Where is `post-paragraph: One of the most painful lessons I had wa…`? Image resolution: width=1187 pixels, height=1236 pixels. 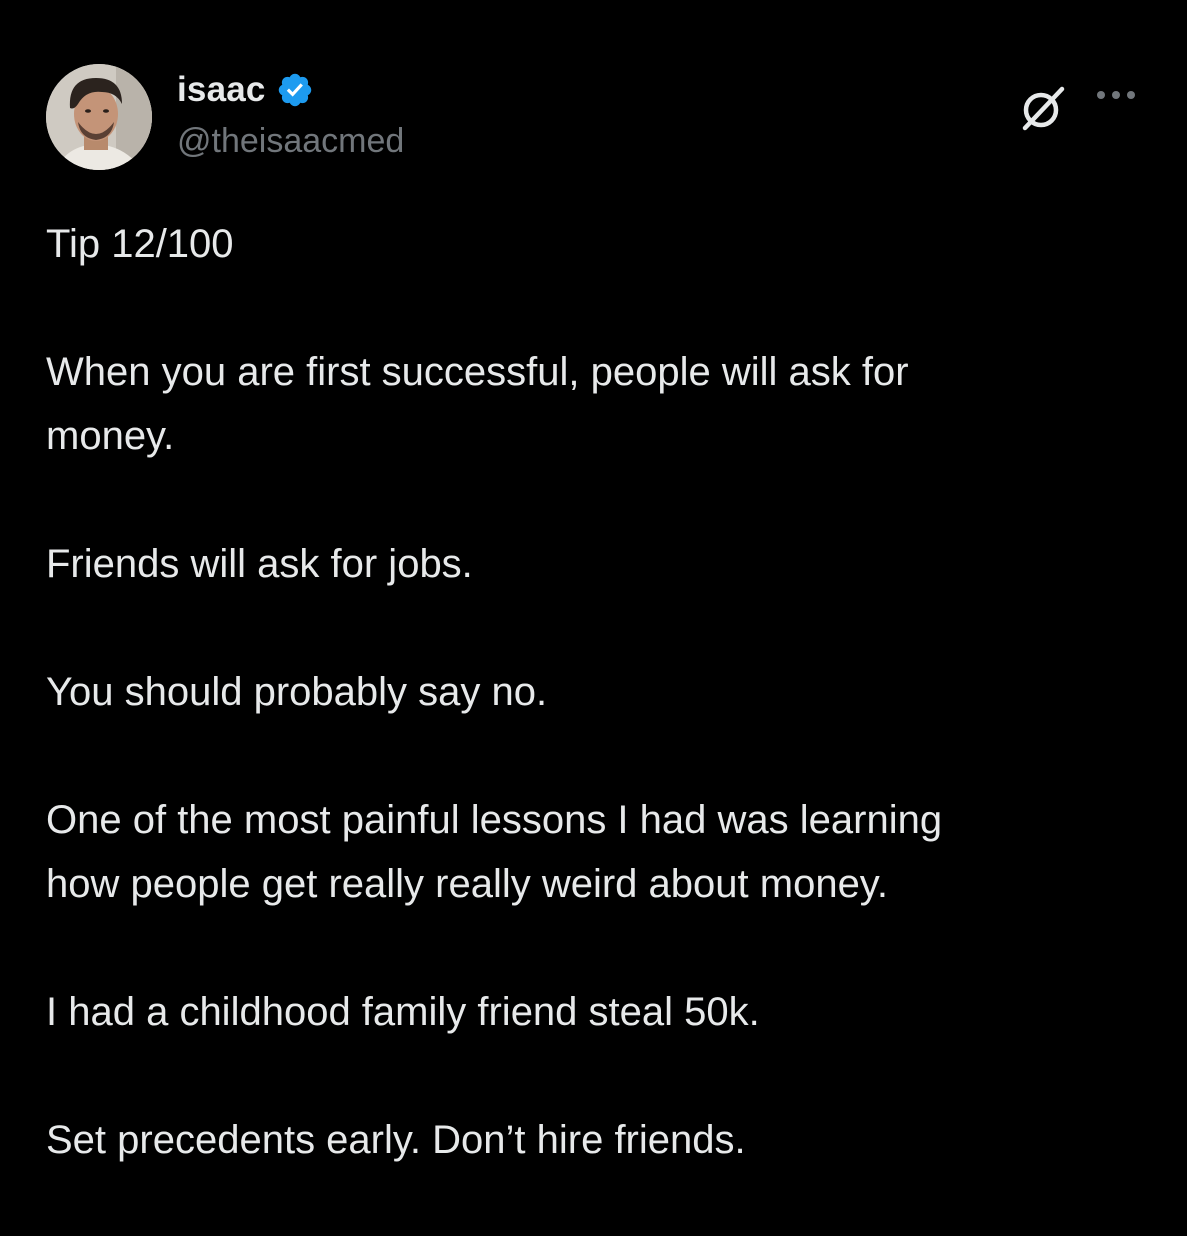 post-paragraph: One of the most painful lessons I had wa… is located at coordinates (494, 852).